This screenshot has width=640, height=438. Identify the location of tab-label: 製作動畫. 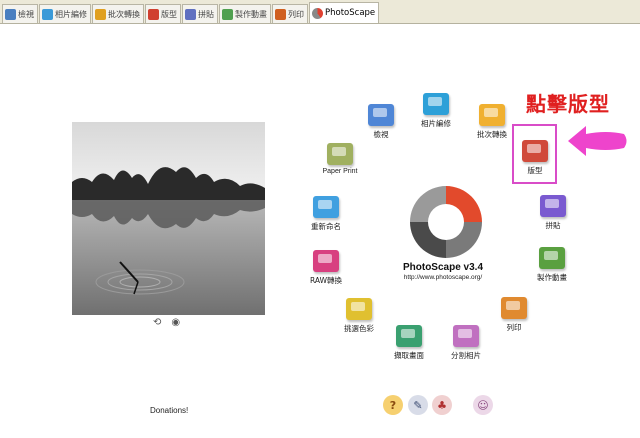
(251, 14).